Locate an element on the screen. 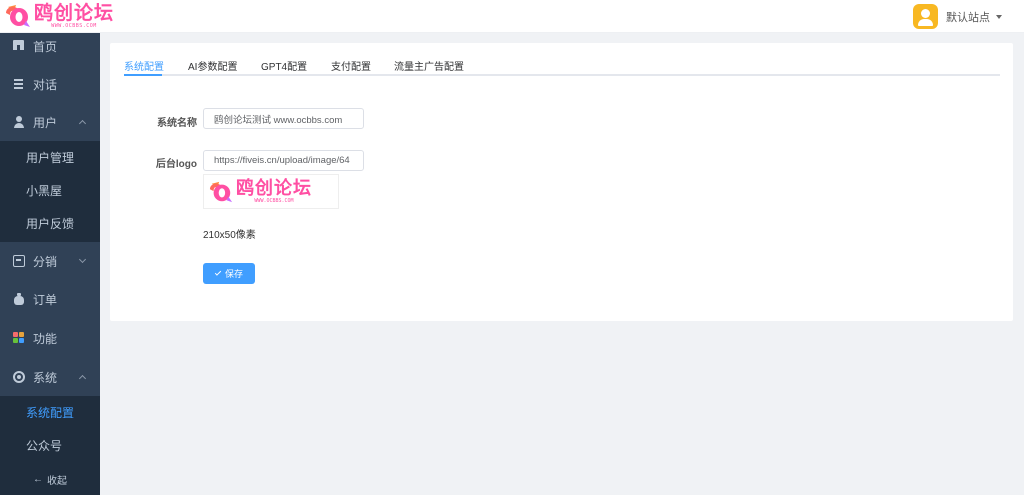 This screenshot has width=1024, height=495. system-name-label: 系统名称 is located at coordinates (177, 123).